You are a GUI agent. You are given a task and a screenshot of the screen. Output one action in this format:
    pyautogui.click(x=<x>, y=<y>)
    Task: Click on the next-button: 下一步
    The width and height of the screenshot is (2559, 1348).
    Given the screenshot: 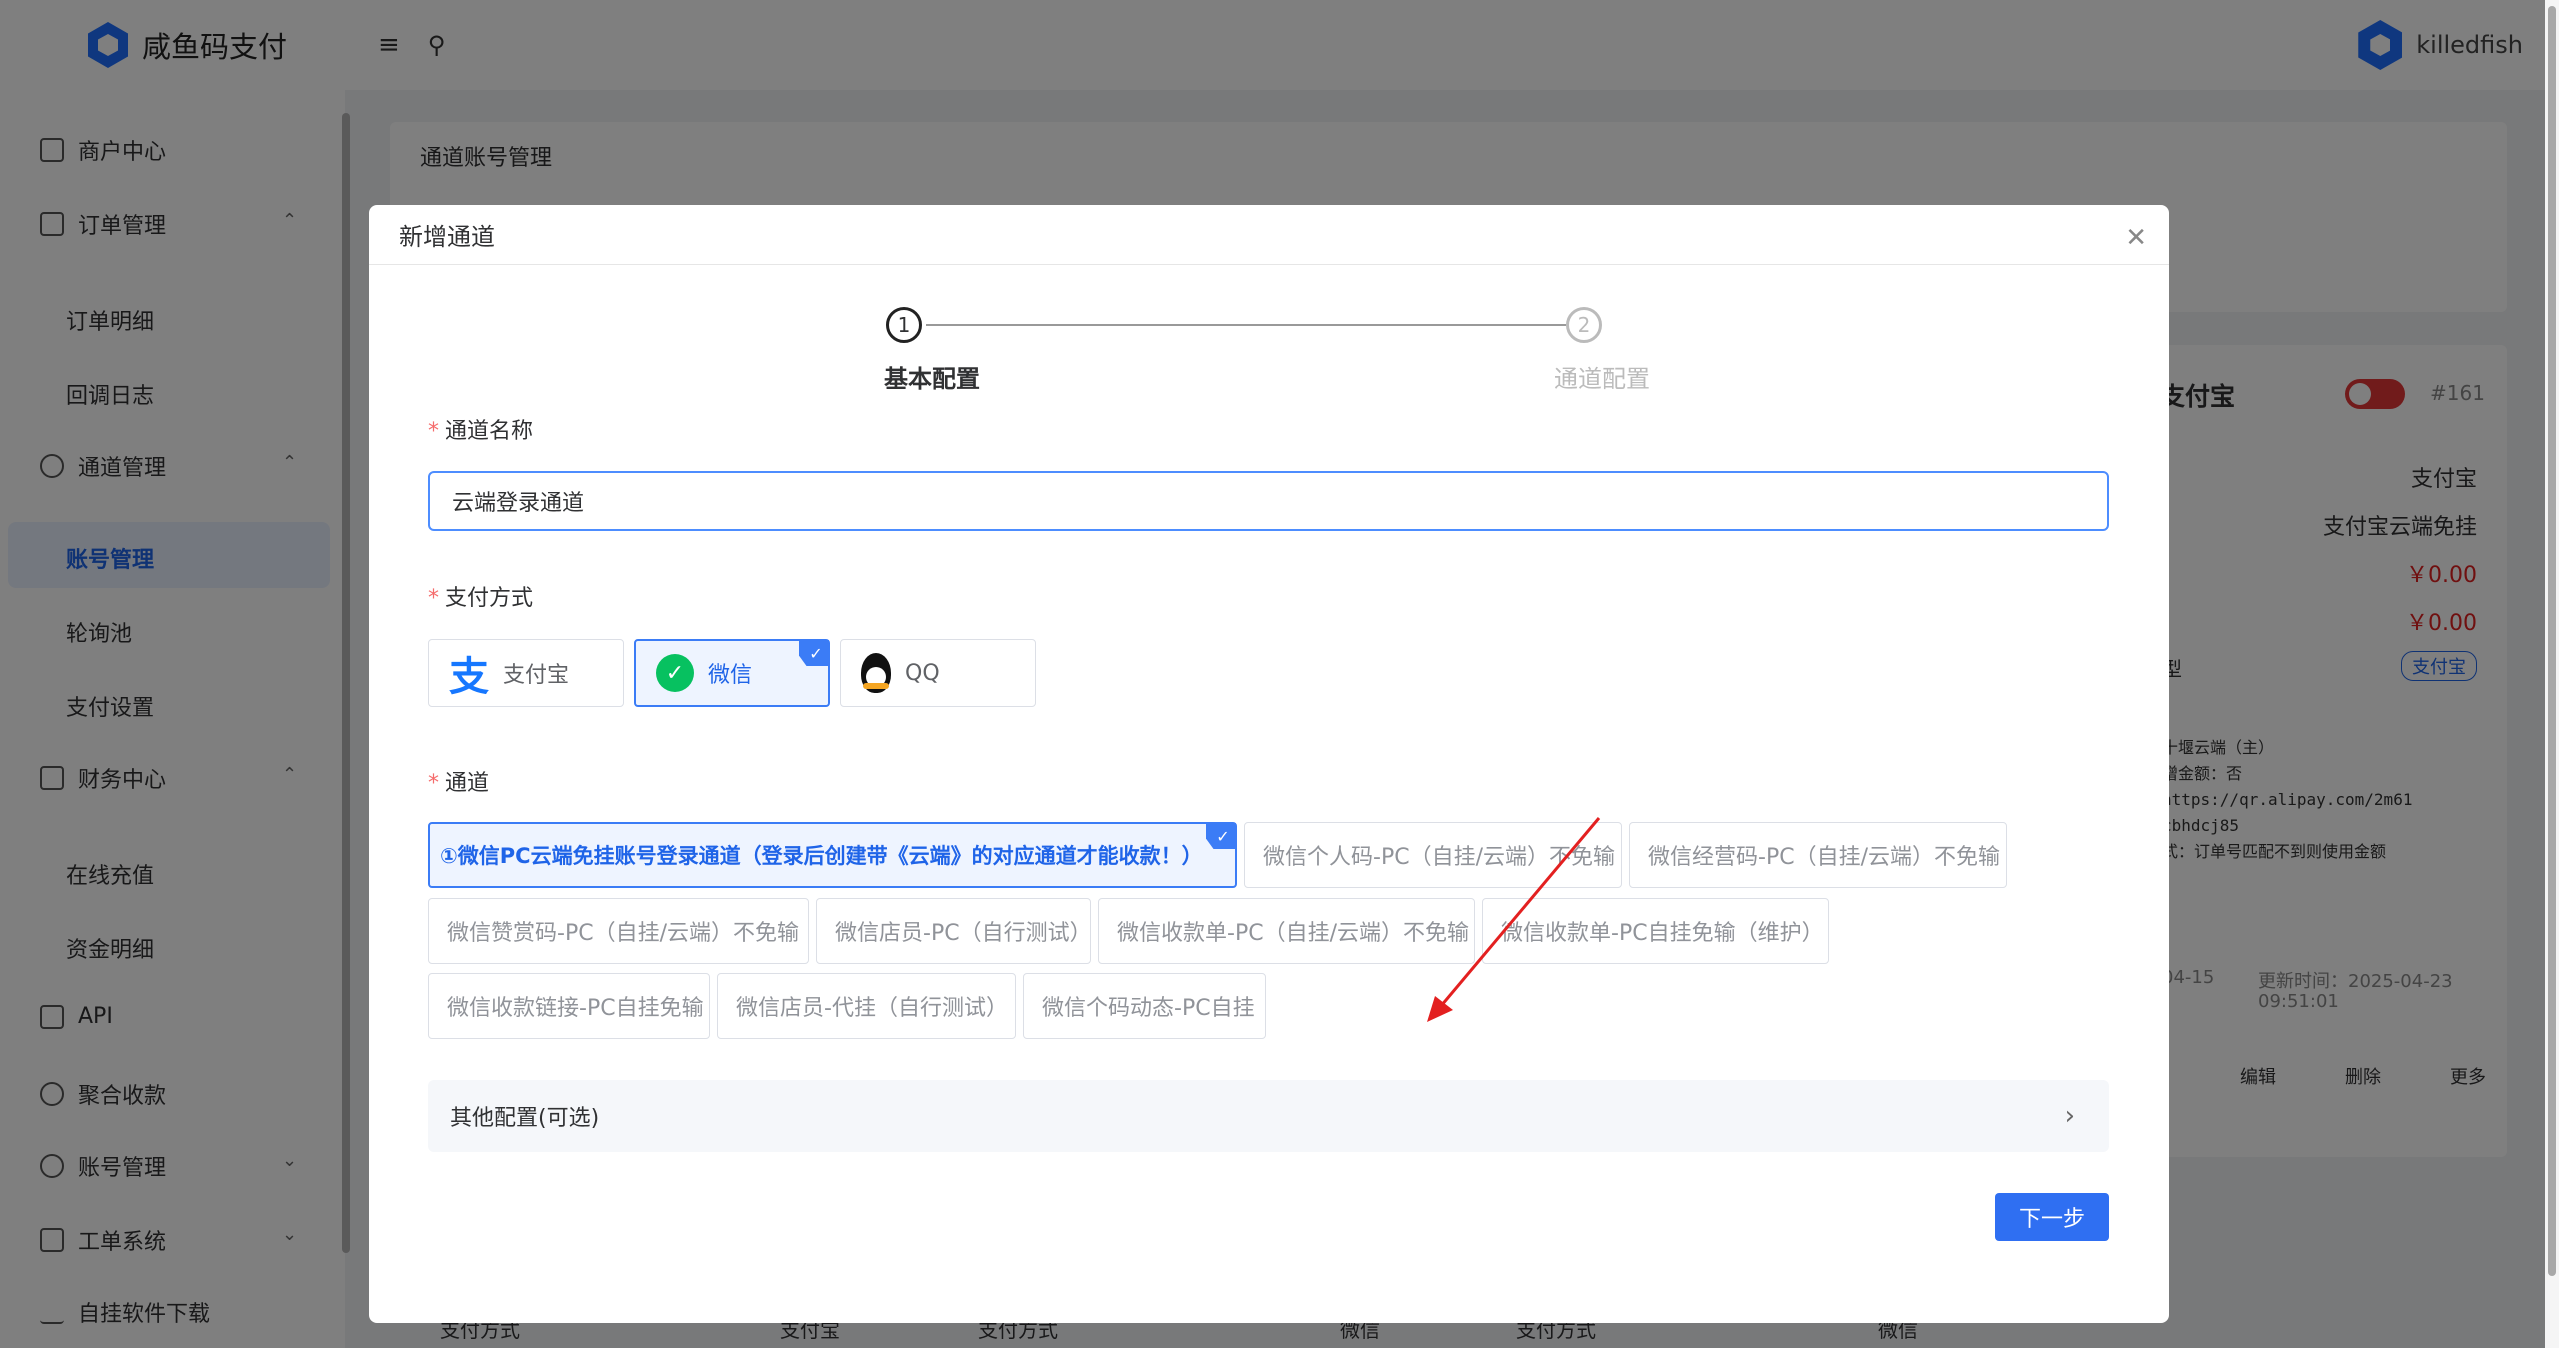 What is the action you would take?
    pyautogui.click(x=2052, y=1217)
    